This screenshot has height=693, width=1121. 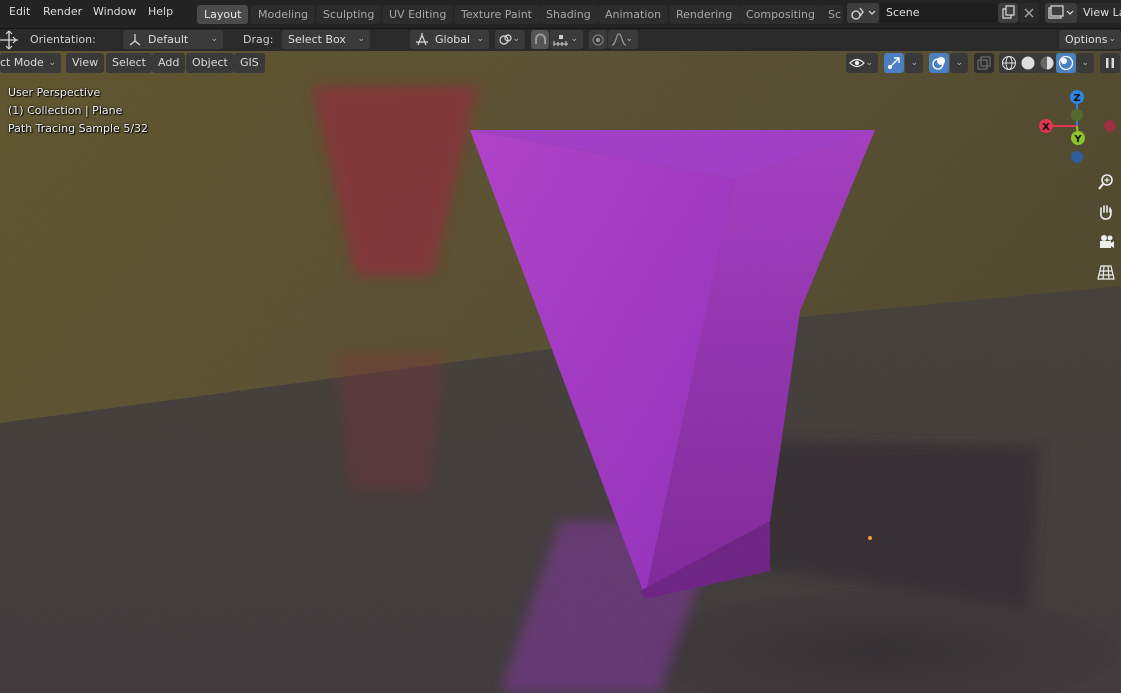 What do you see at coordinates (22, 62) in the screenshot?
I see `object-mode-label: ct Mode` at bounding box center [22, 62].